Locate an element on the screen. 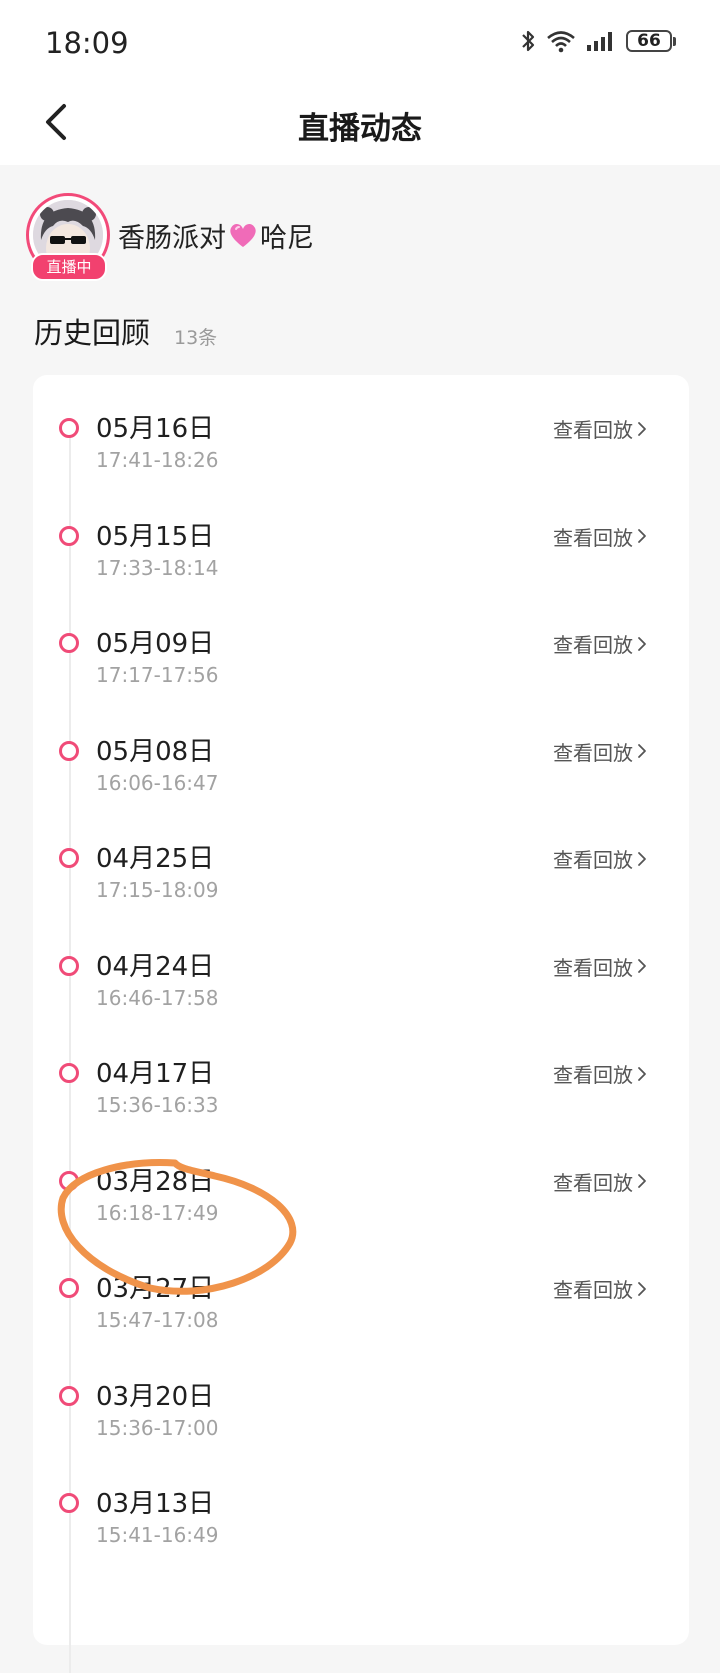 The width and height of the screenshot is (720, 1673). item-date: 03月28日 is located at coordinates (155, 1181).